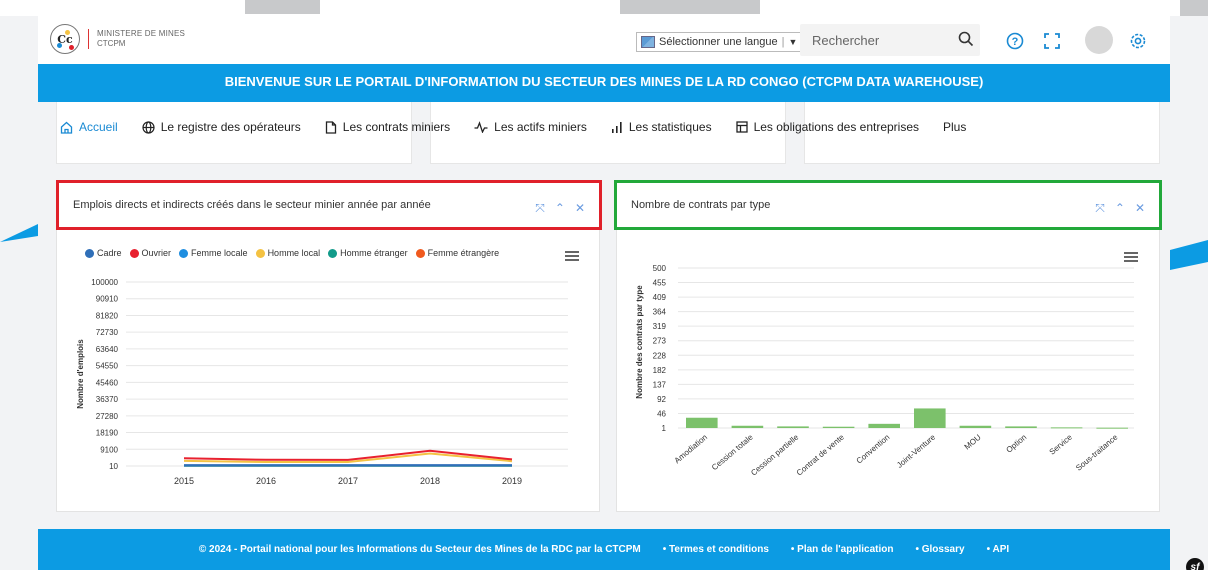 This screenshot has height=570, width=1208. Describe the element at coordinates (107, 399) in the screenshot. I see `y-tick-label: 36370` at that location.